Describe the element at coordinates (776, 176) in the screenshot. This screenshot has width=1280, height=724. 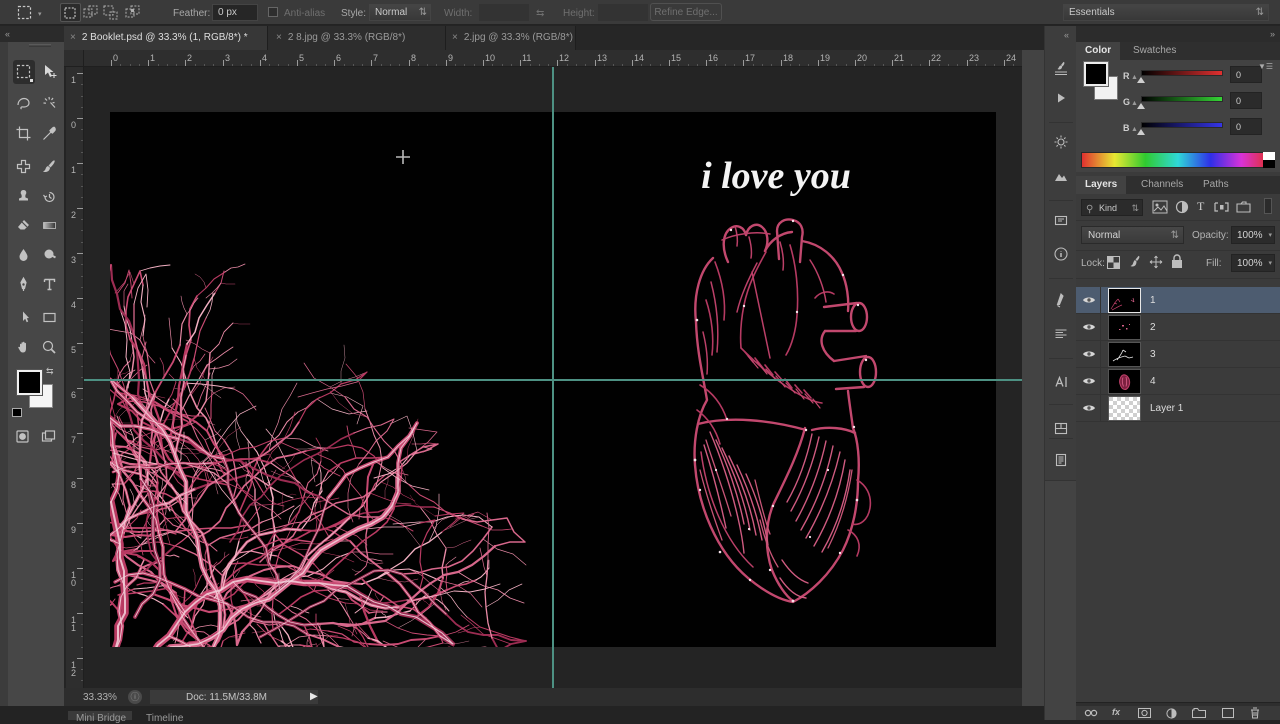
I see `svg-text: i love you` at that location.